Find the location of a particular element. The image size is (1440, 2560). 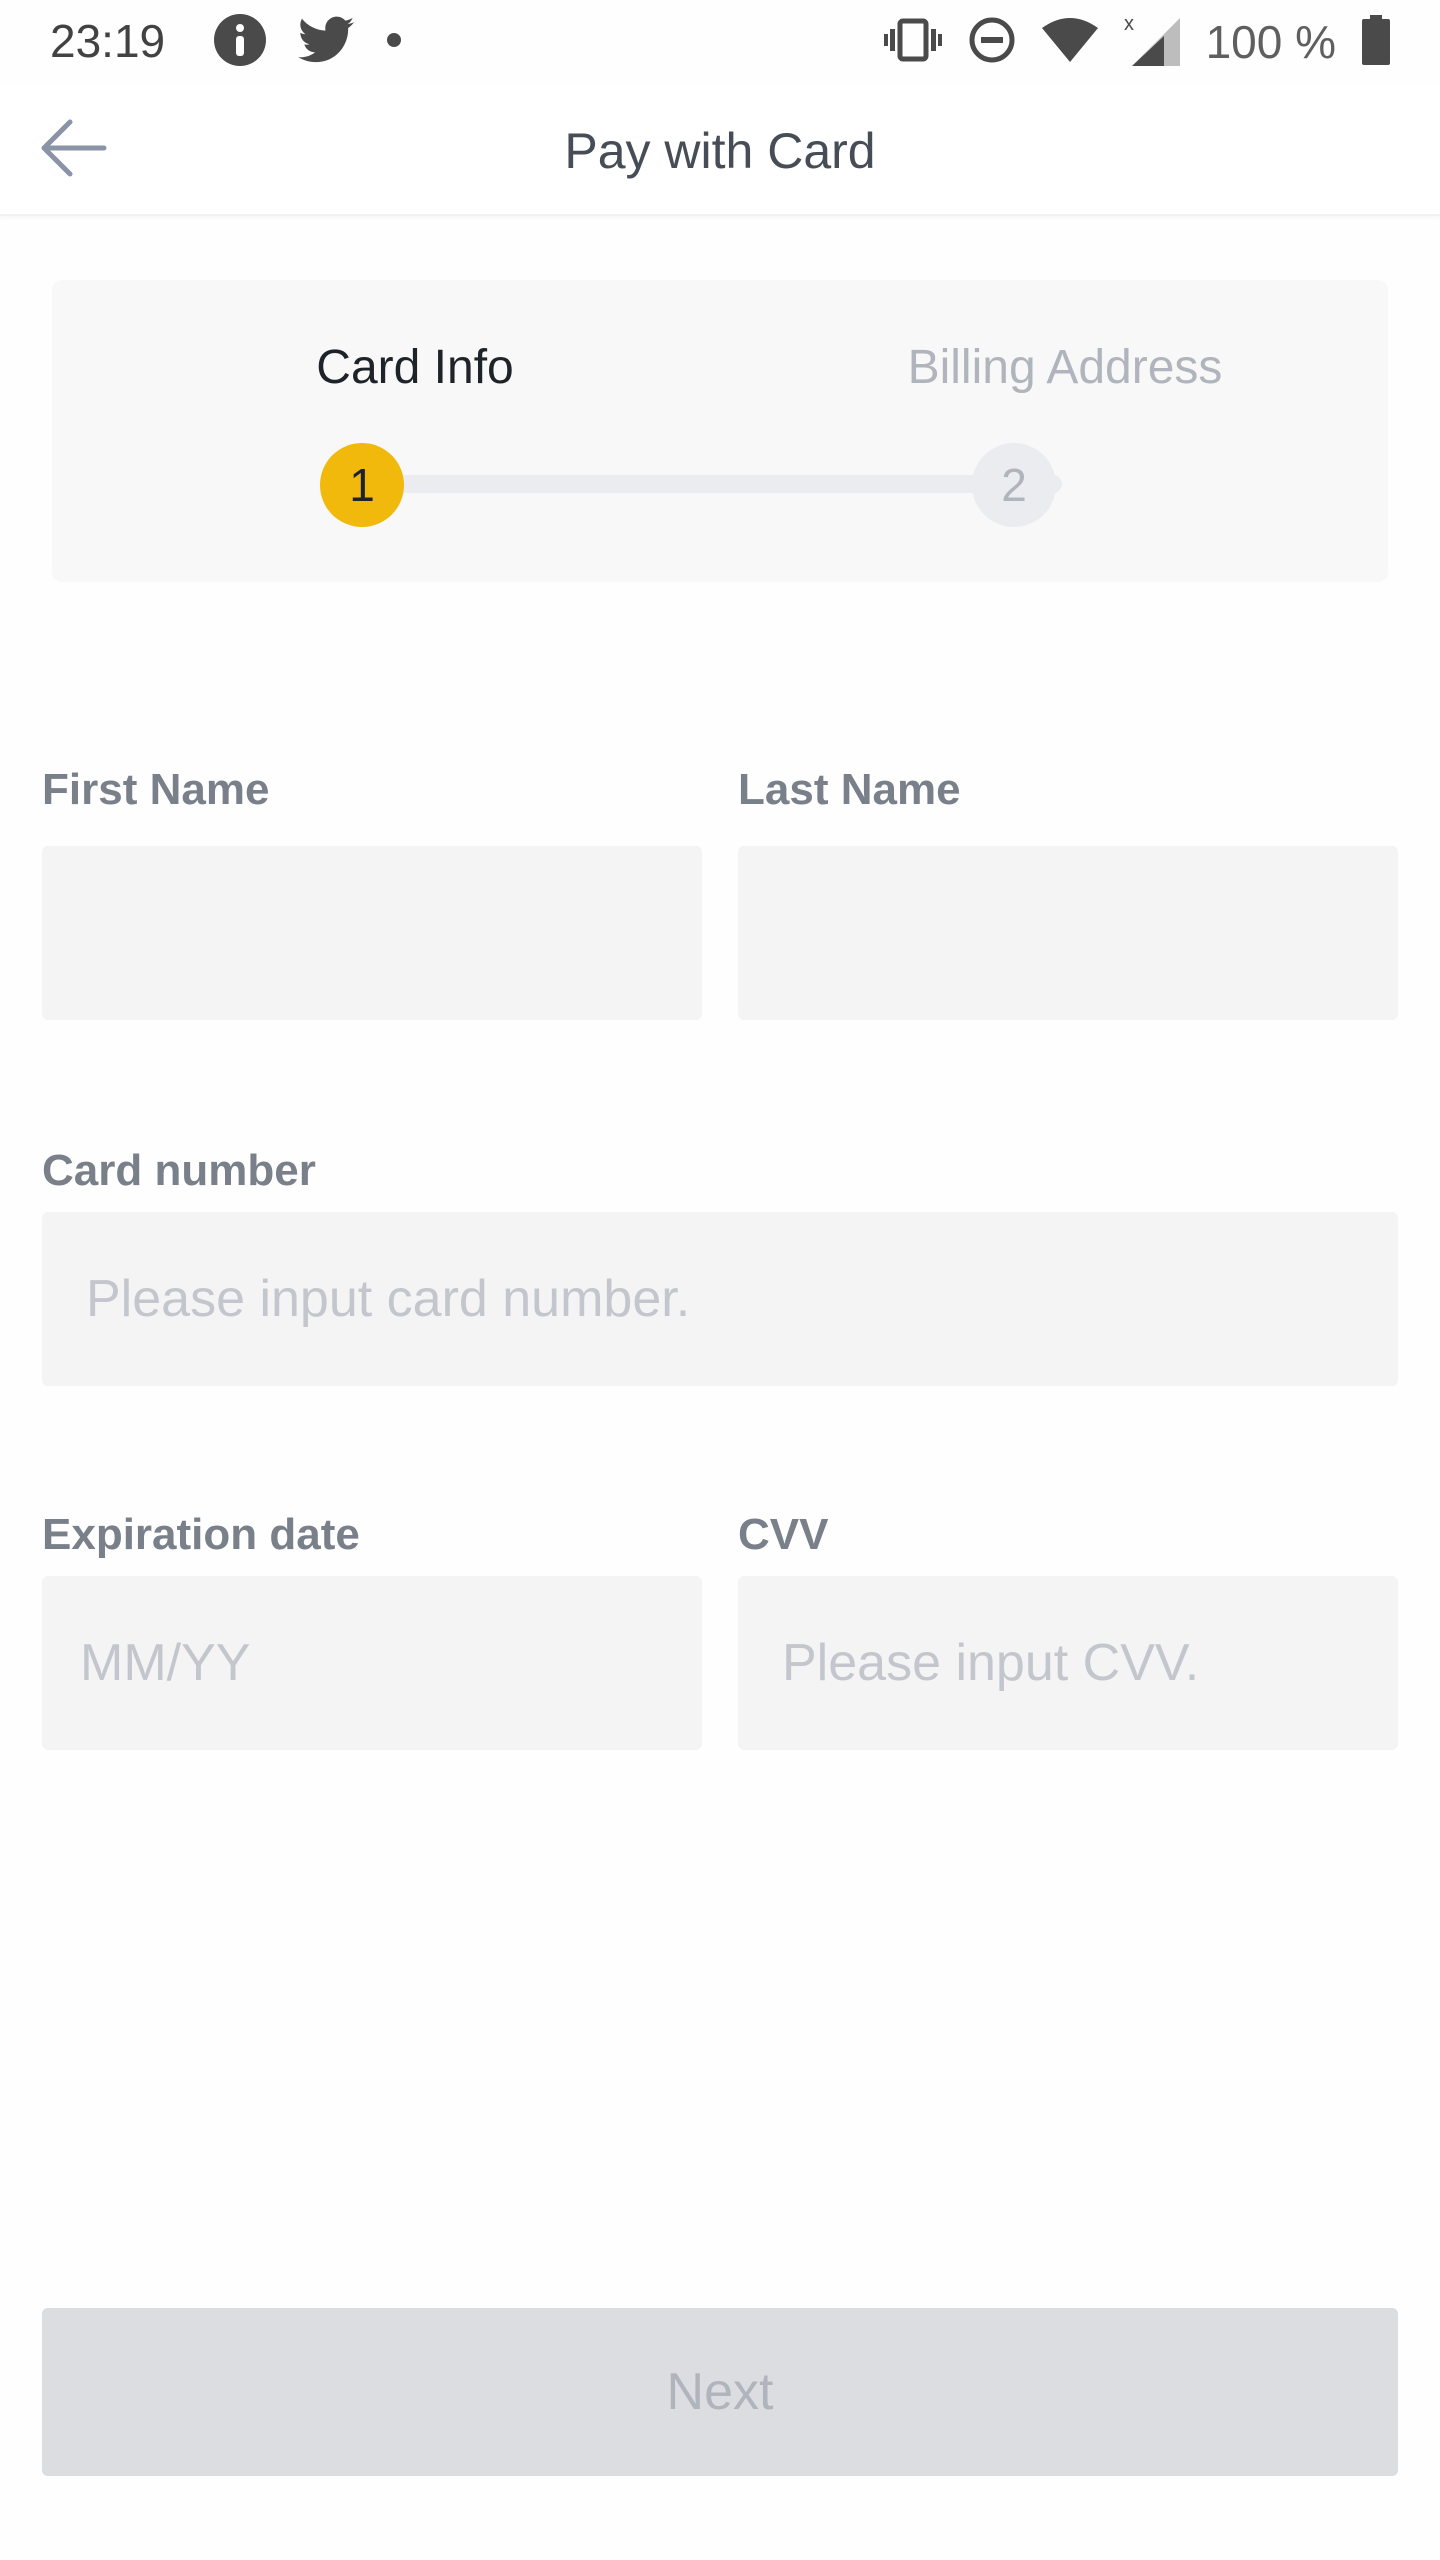

page-title: Pay with Card is located at coordinates (720, 151).